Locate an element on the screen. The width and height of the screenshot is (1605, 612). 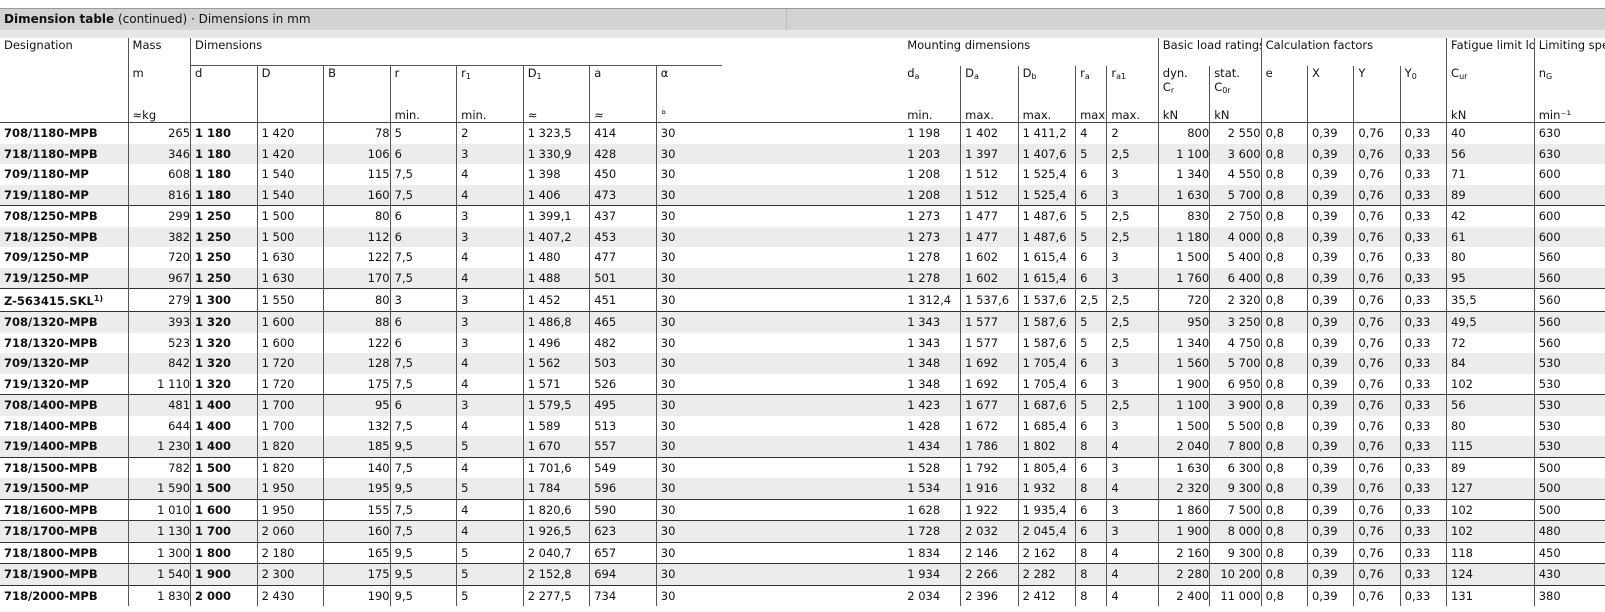
cell-C0r: 5 700 is located at coordinates (1235, 363).